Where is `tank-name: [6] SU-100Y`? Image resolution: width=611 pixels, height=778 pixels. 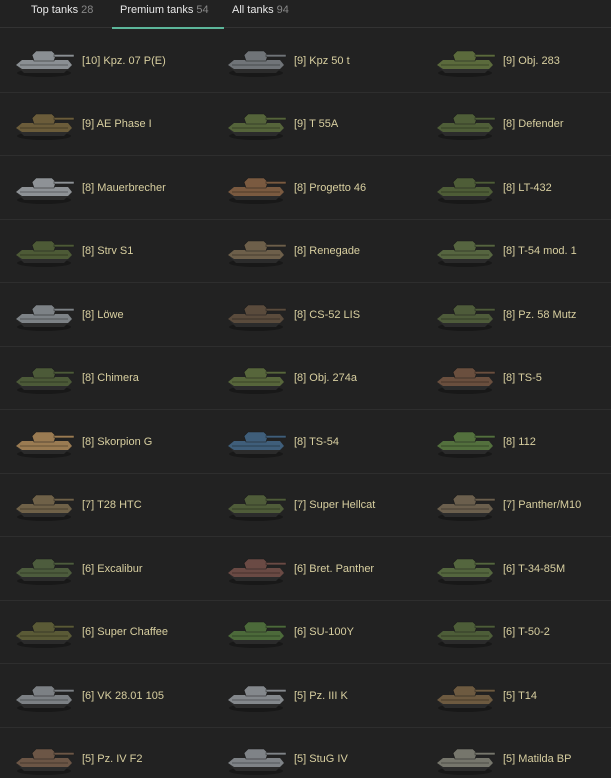 tank-name: [6] SU-100Y is located at coordinates (324, 632).